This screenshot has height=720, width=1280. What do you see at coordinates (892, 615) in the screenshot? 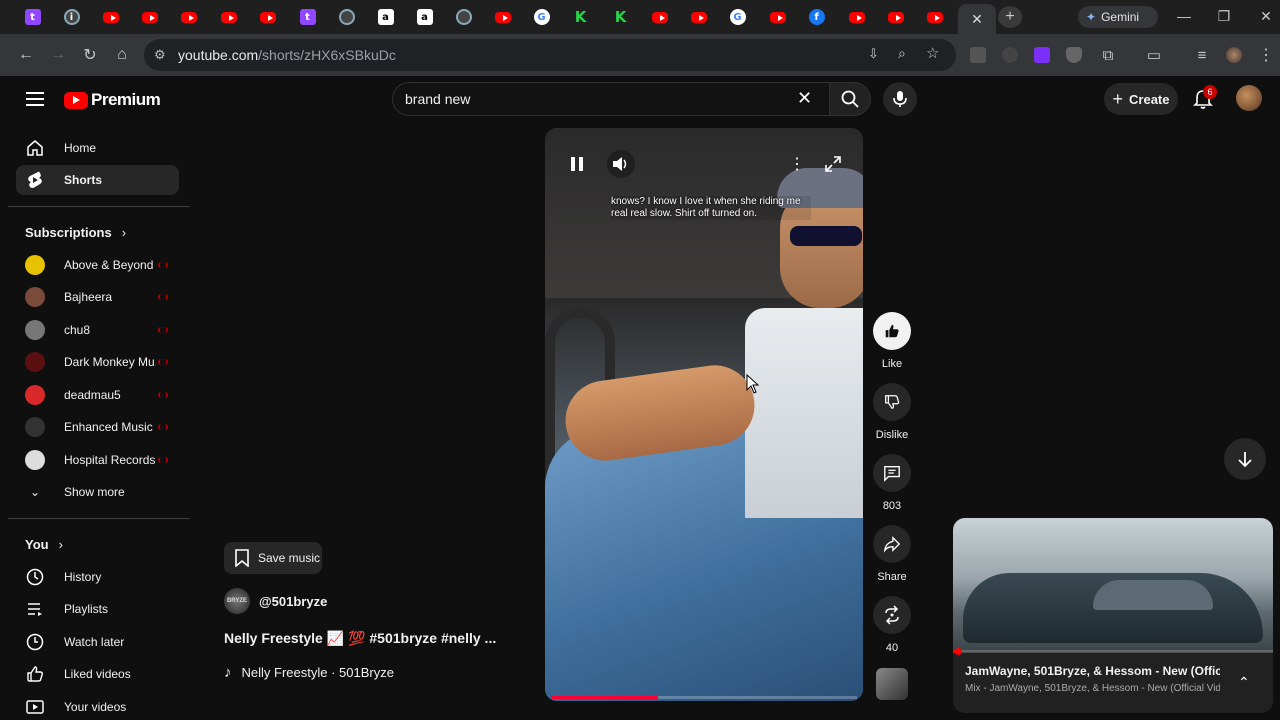
I see `remix-button` at bounding box center [892, 615].